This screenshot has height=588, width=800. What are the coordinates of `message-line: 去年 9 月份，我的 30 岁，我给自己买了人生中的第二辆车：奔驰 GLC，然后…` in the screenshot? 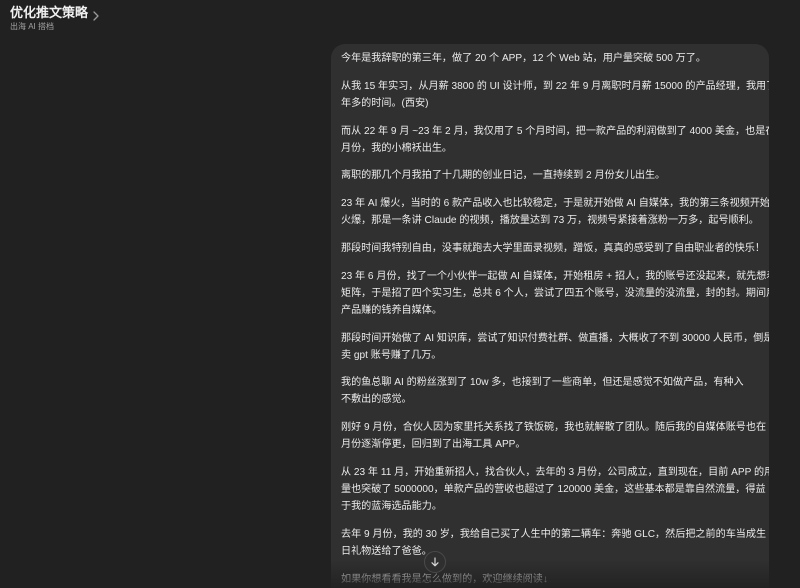 It's located at (554, 534).